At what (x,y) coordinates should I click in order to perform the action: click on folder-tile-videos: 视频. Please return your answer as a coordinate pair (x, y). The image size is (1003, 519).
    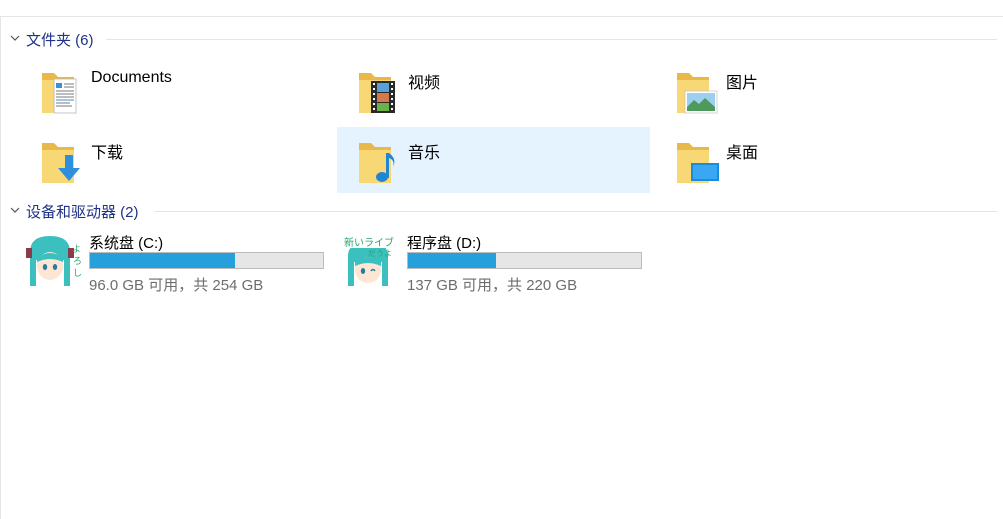
    Looking at the image, I should click on (493, 90).